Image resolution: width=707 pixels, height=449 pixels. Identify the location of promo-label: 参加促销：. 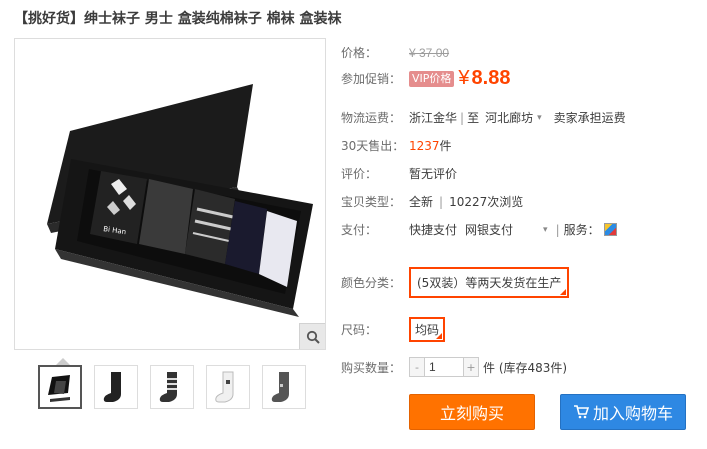
(371, 79).